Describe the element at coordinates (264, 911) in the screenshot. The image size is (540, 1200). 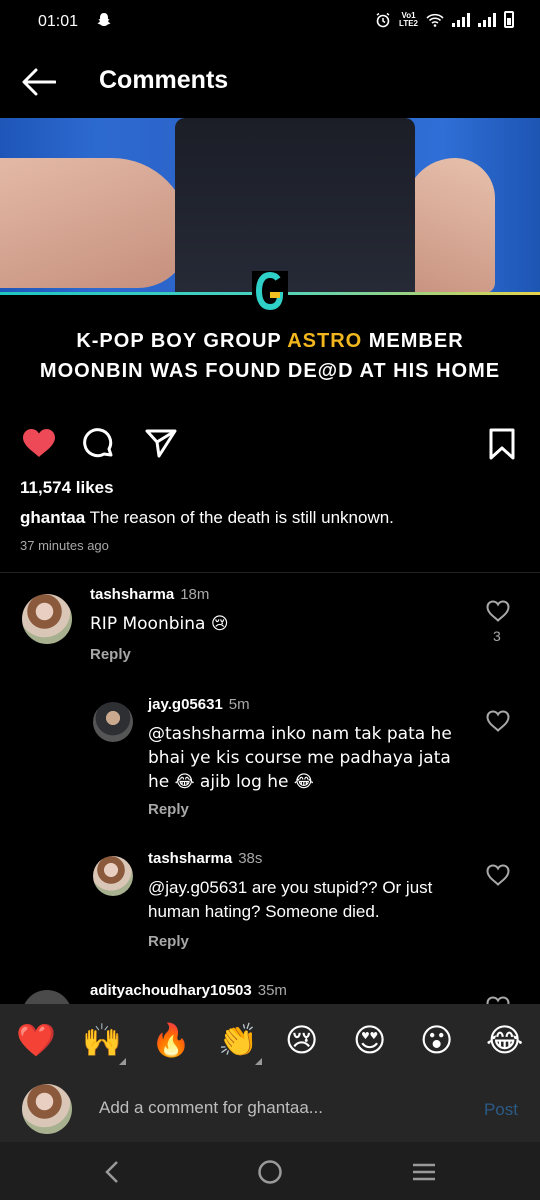
I see `comment-text-line: human hating? Someone died.` at that location.